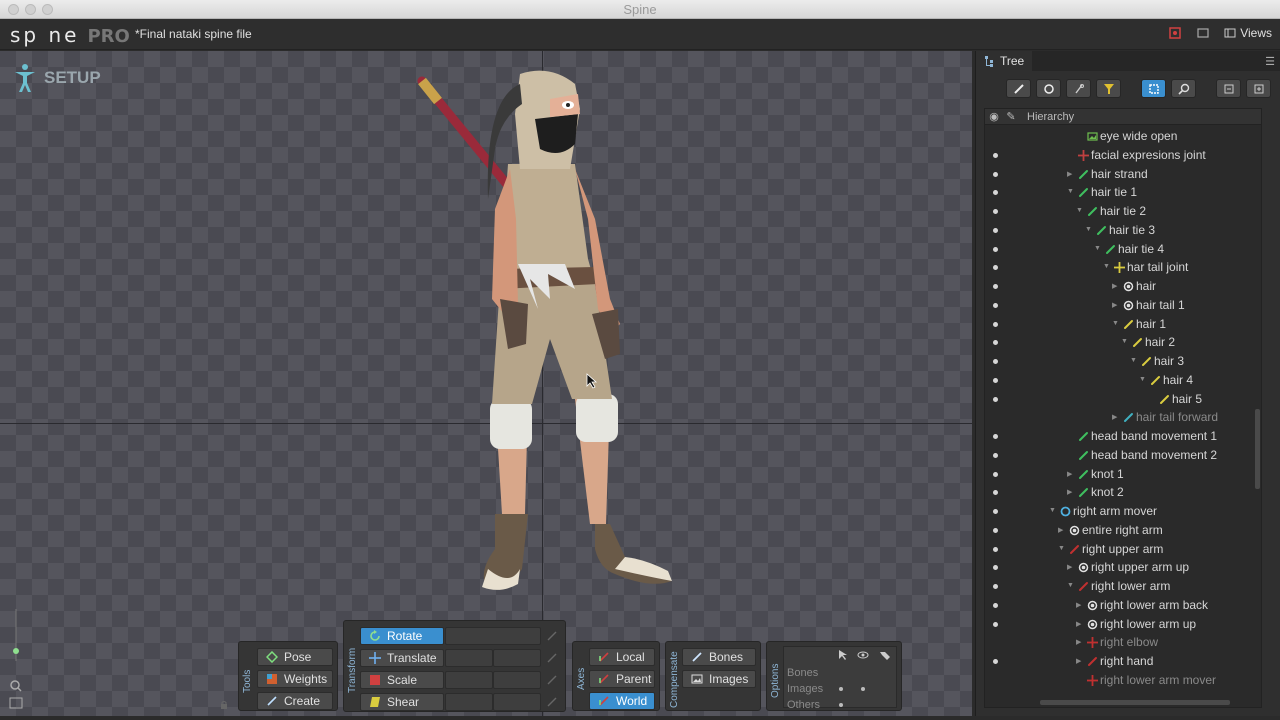 The height and width of the screenshot is (720, 1280). I want to click on tree-row: right lower arm mover, so click(1120, 680).